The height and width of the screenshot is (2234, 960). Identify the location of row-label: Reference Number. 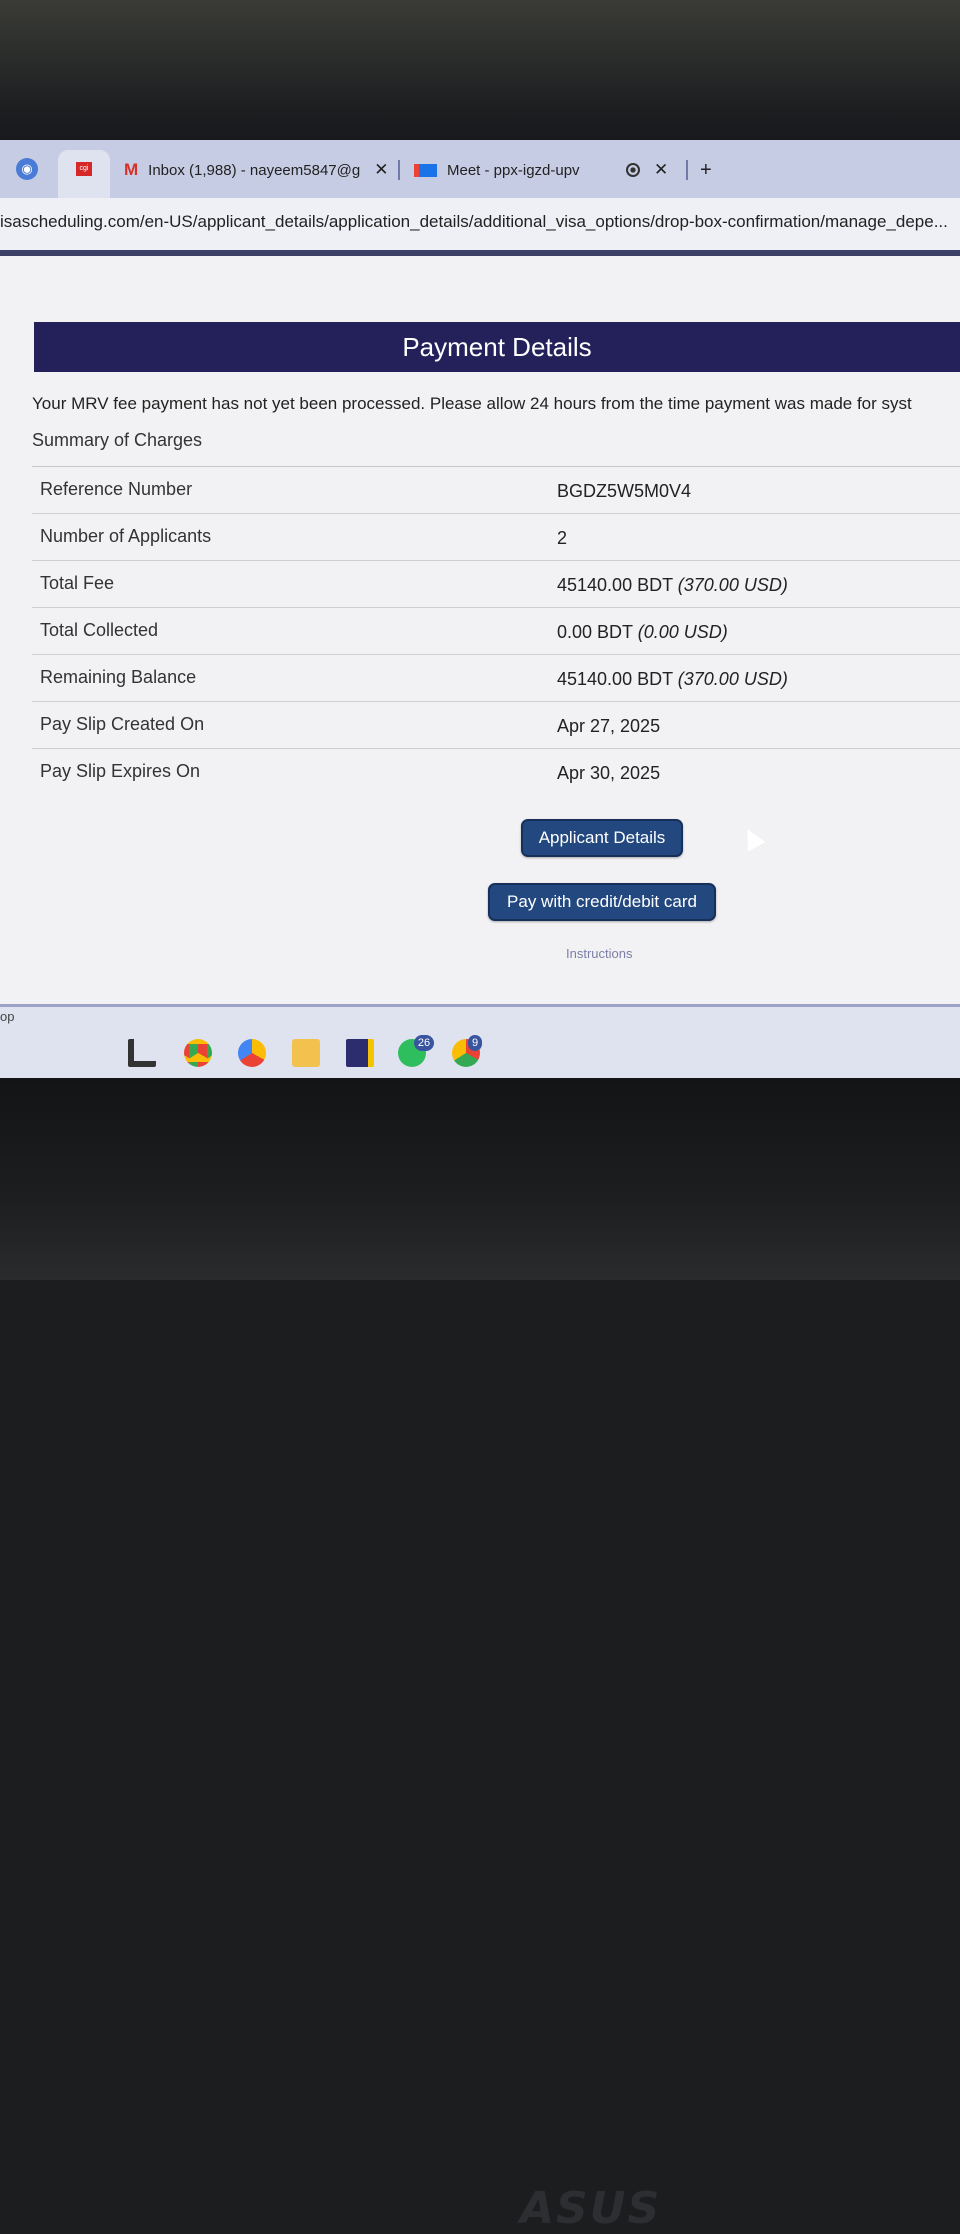
(116, 489).